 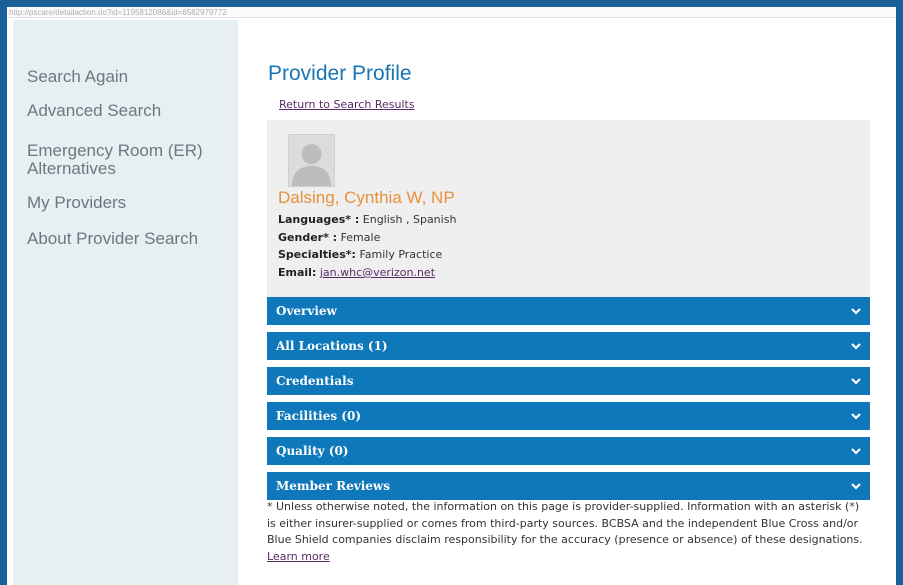 What do you see at coordinates (127, 203) in the screenshot?
I see `sidebar-item-my-providers: My Providers` at bounding box center [127, 203].